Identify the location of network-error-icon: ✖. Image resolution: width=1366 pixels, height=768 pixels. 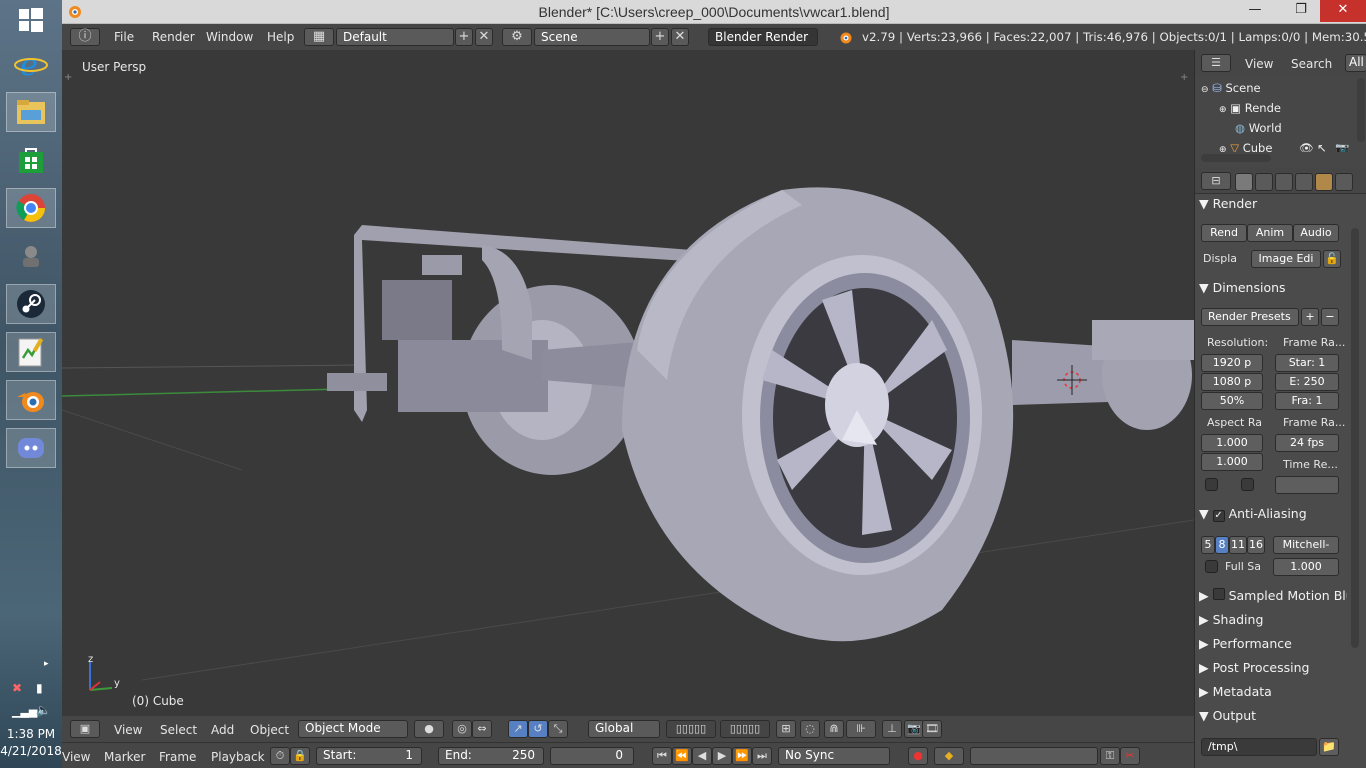
(17, 688).